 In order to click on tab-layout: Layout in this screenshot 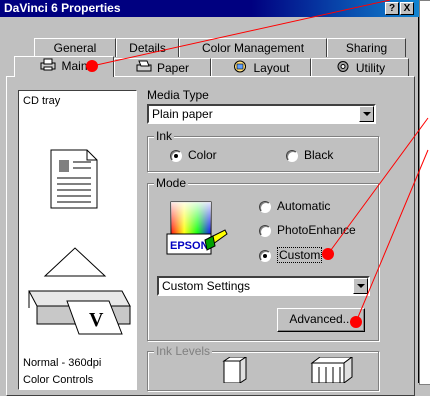, I will do `click(261, 67)`.